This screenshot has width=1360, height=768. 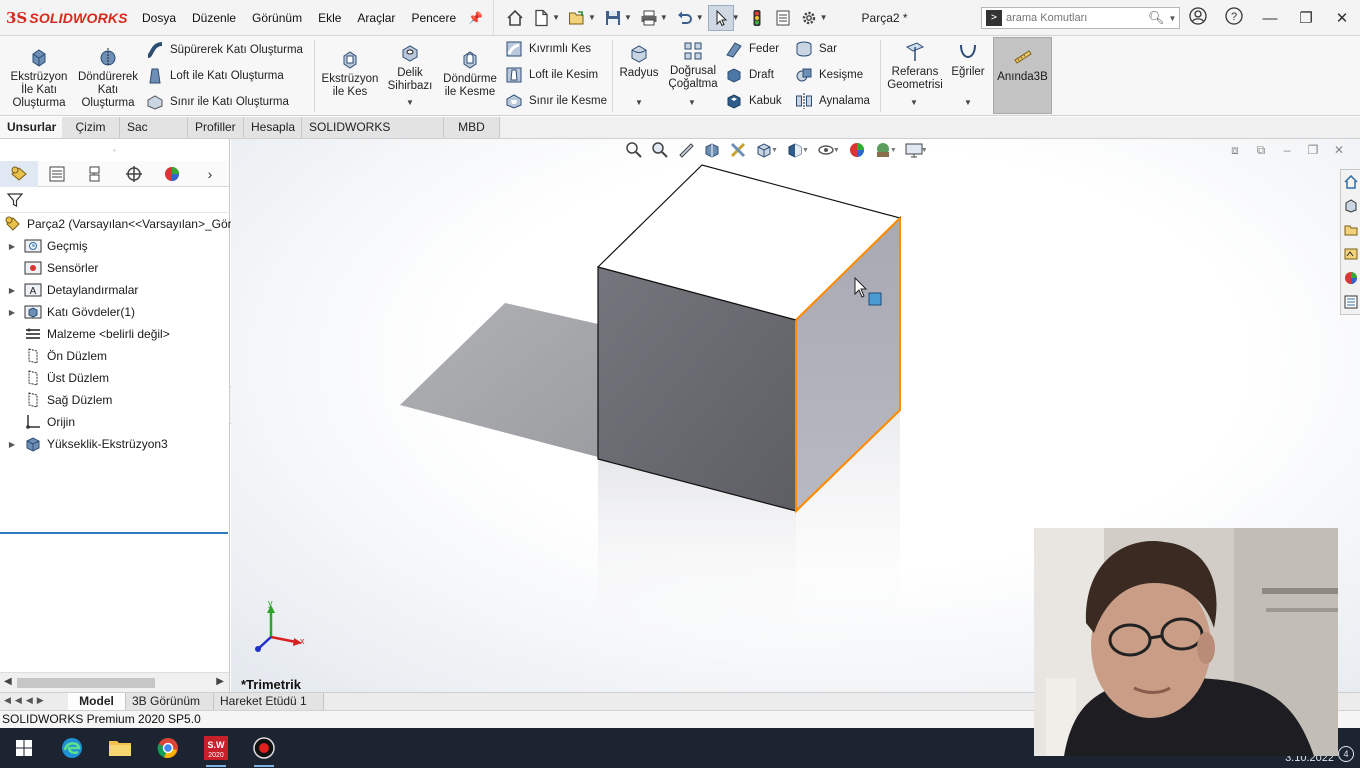 What do you see at coordinates (736, 17) in the screenshot?
I see `select-dropdown-icon: ▼` at bounding box center [736, 17].